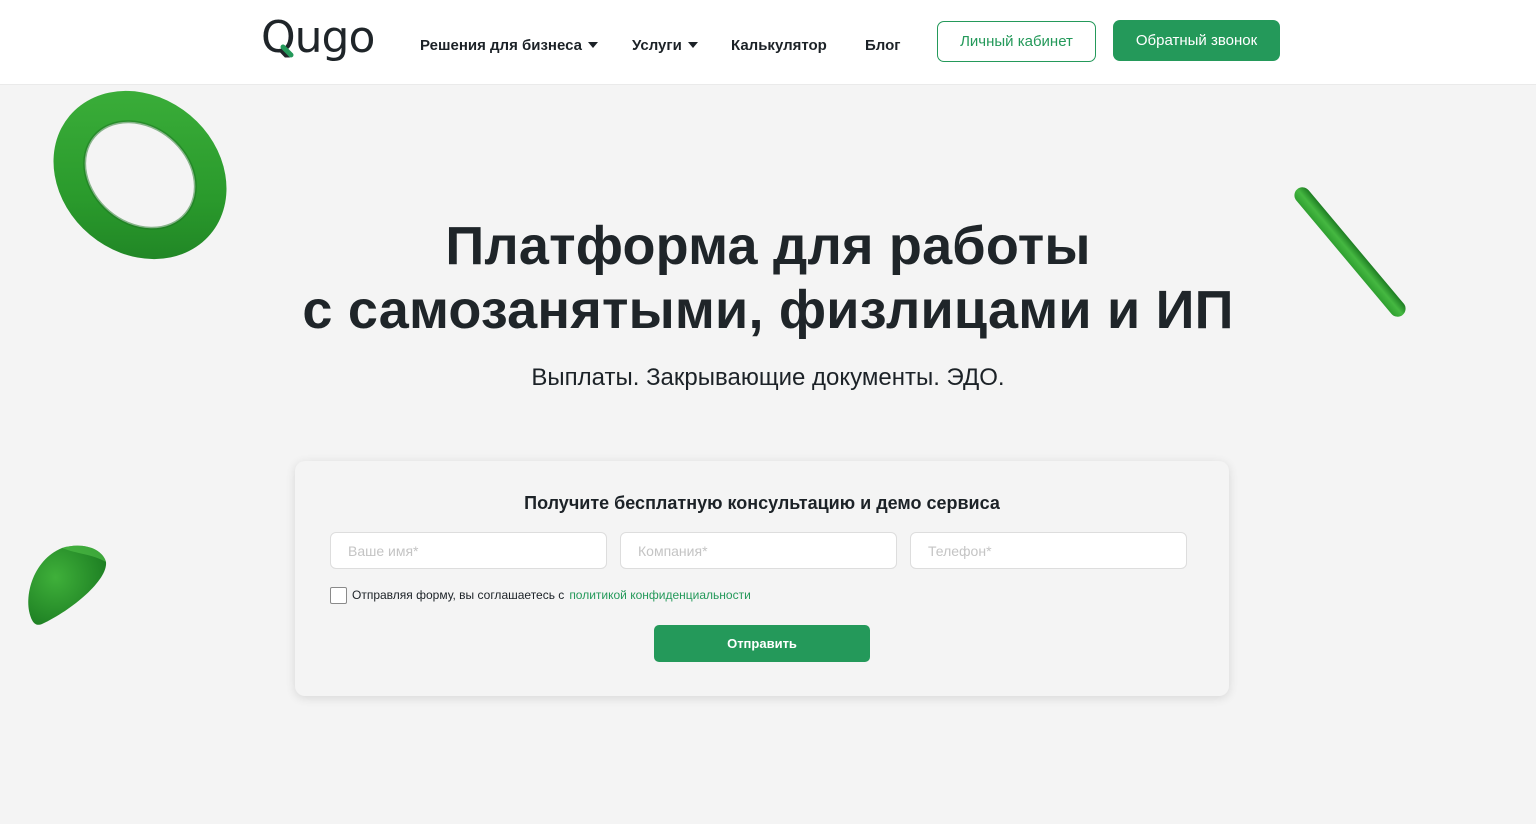  Describe the element at coordinates (458, 595) in the screenshot. I see `consent-text: Отправляя форму, вы соглашаетесь с` at that location.